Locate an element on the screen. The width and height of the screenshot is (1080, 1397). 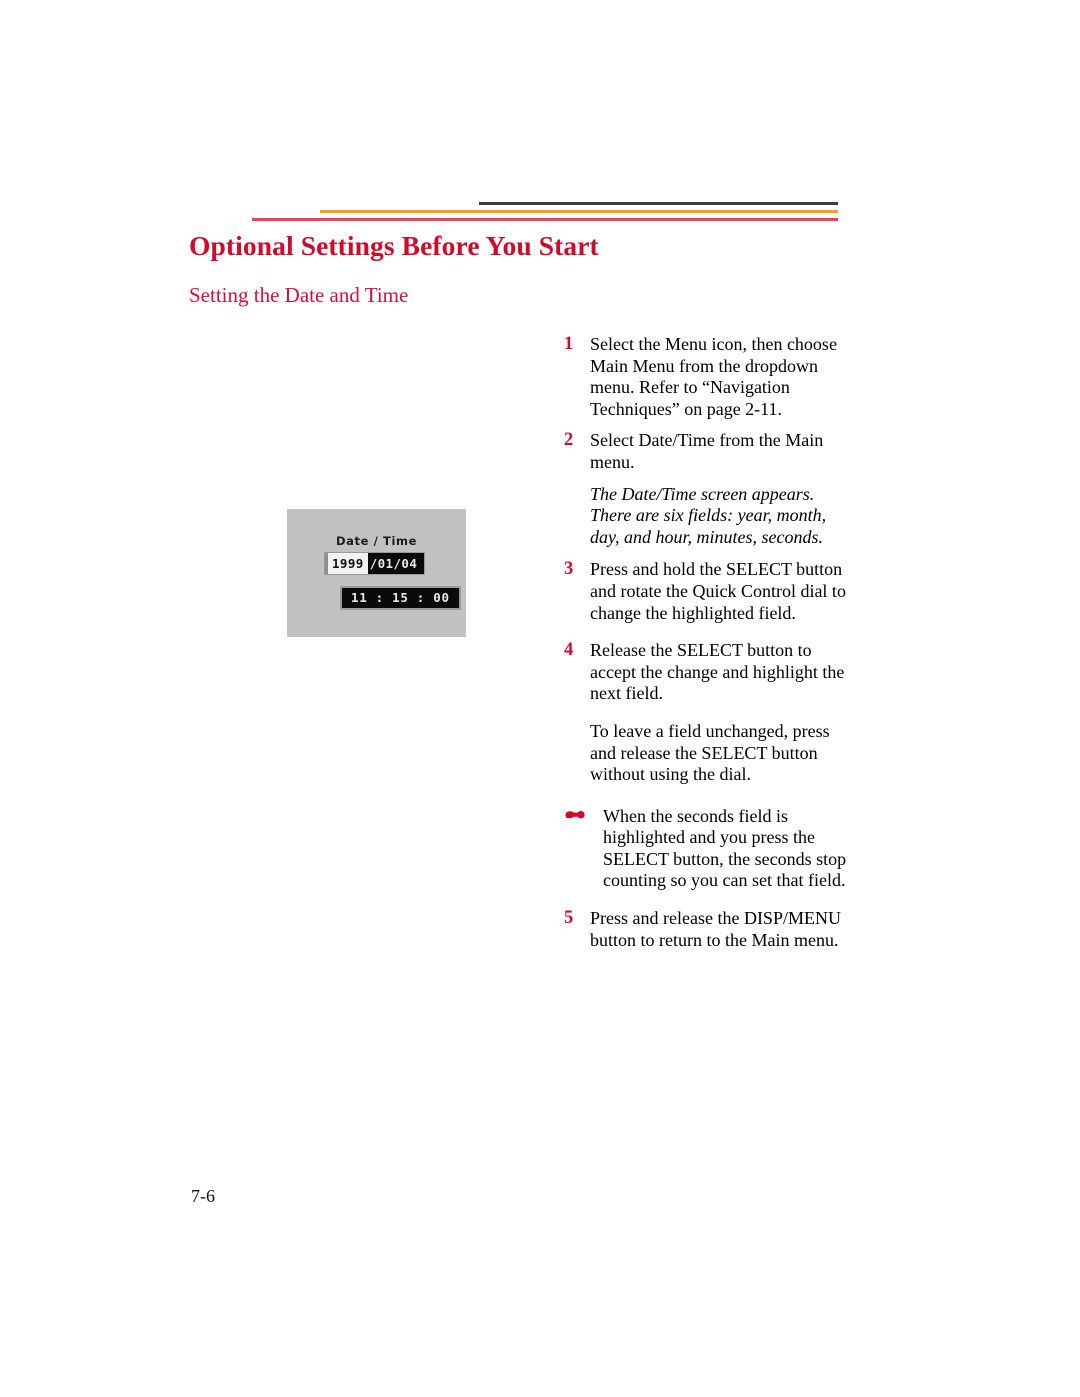
step-1-number: 1 is located at coordinates (569, 344).